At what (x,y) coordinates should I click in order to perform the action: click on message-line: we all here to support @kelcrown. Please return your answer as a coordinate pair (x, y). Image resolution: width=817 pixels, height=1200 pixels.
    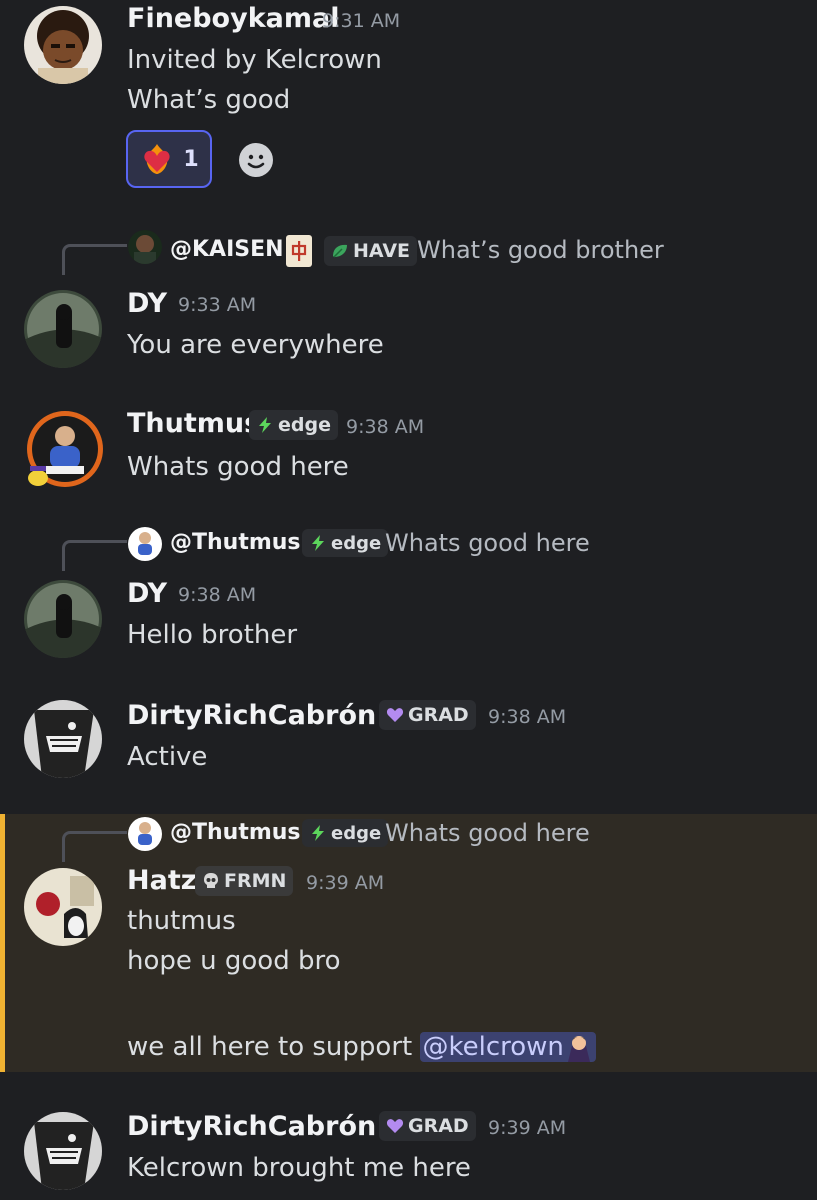
    Looking at the image, I should click on (361, 1047).